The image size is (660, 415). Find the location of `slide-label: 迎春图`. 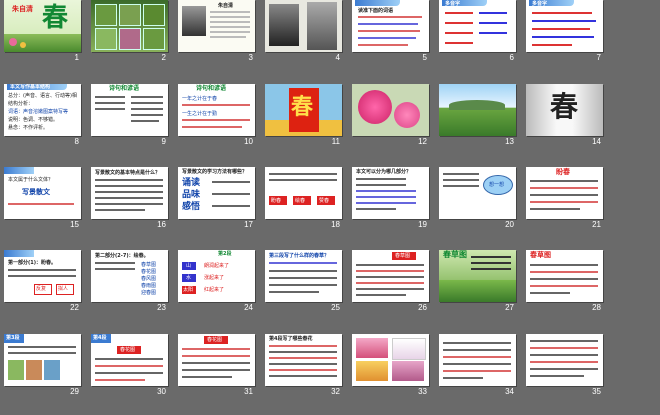

slide-label: 迎春图 is located at coordinates (149, 293).